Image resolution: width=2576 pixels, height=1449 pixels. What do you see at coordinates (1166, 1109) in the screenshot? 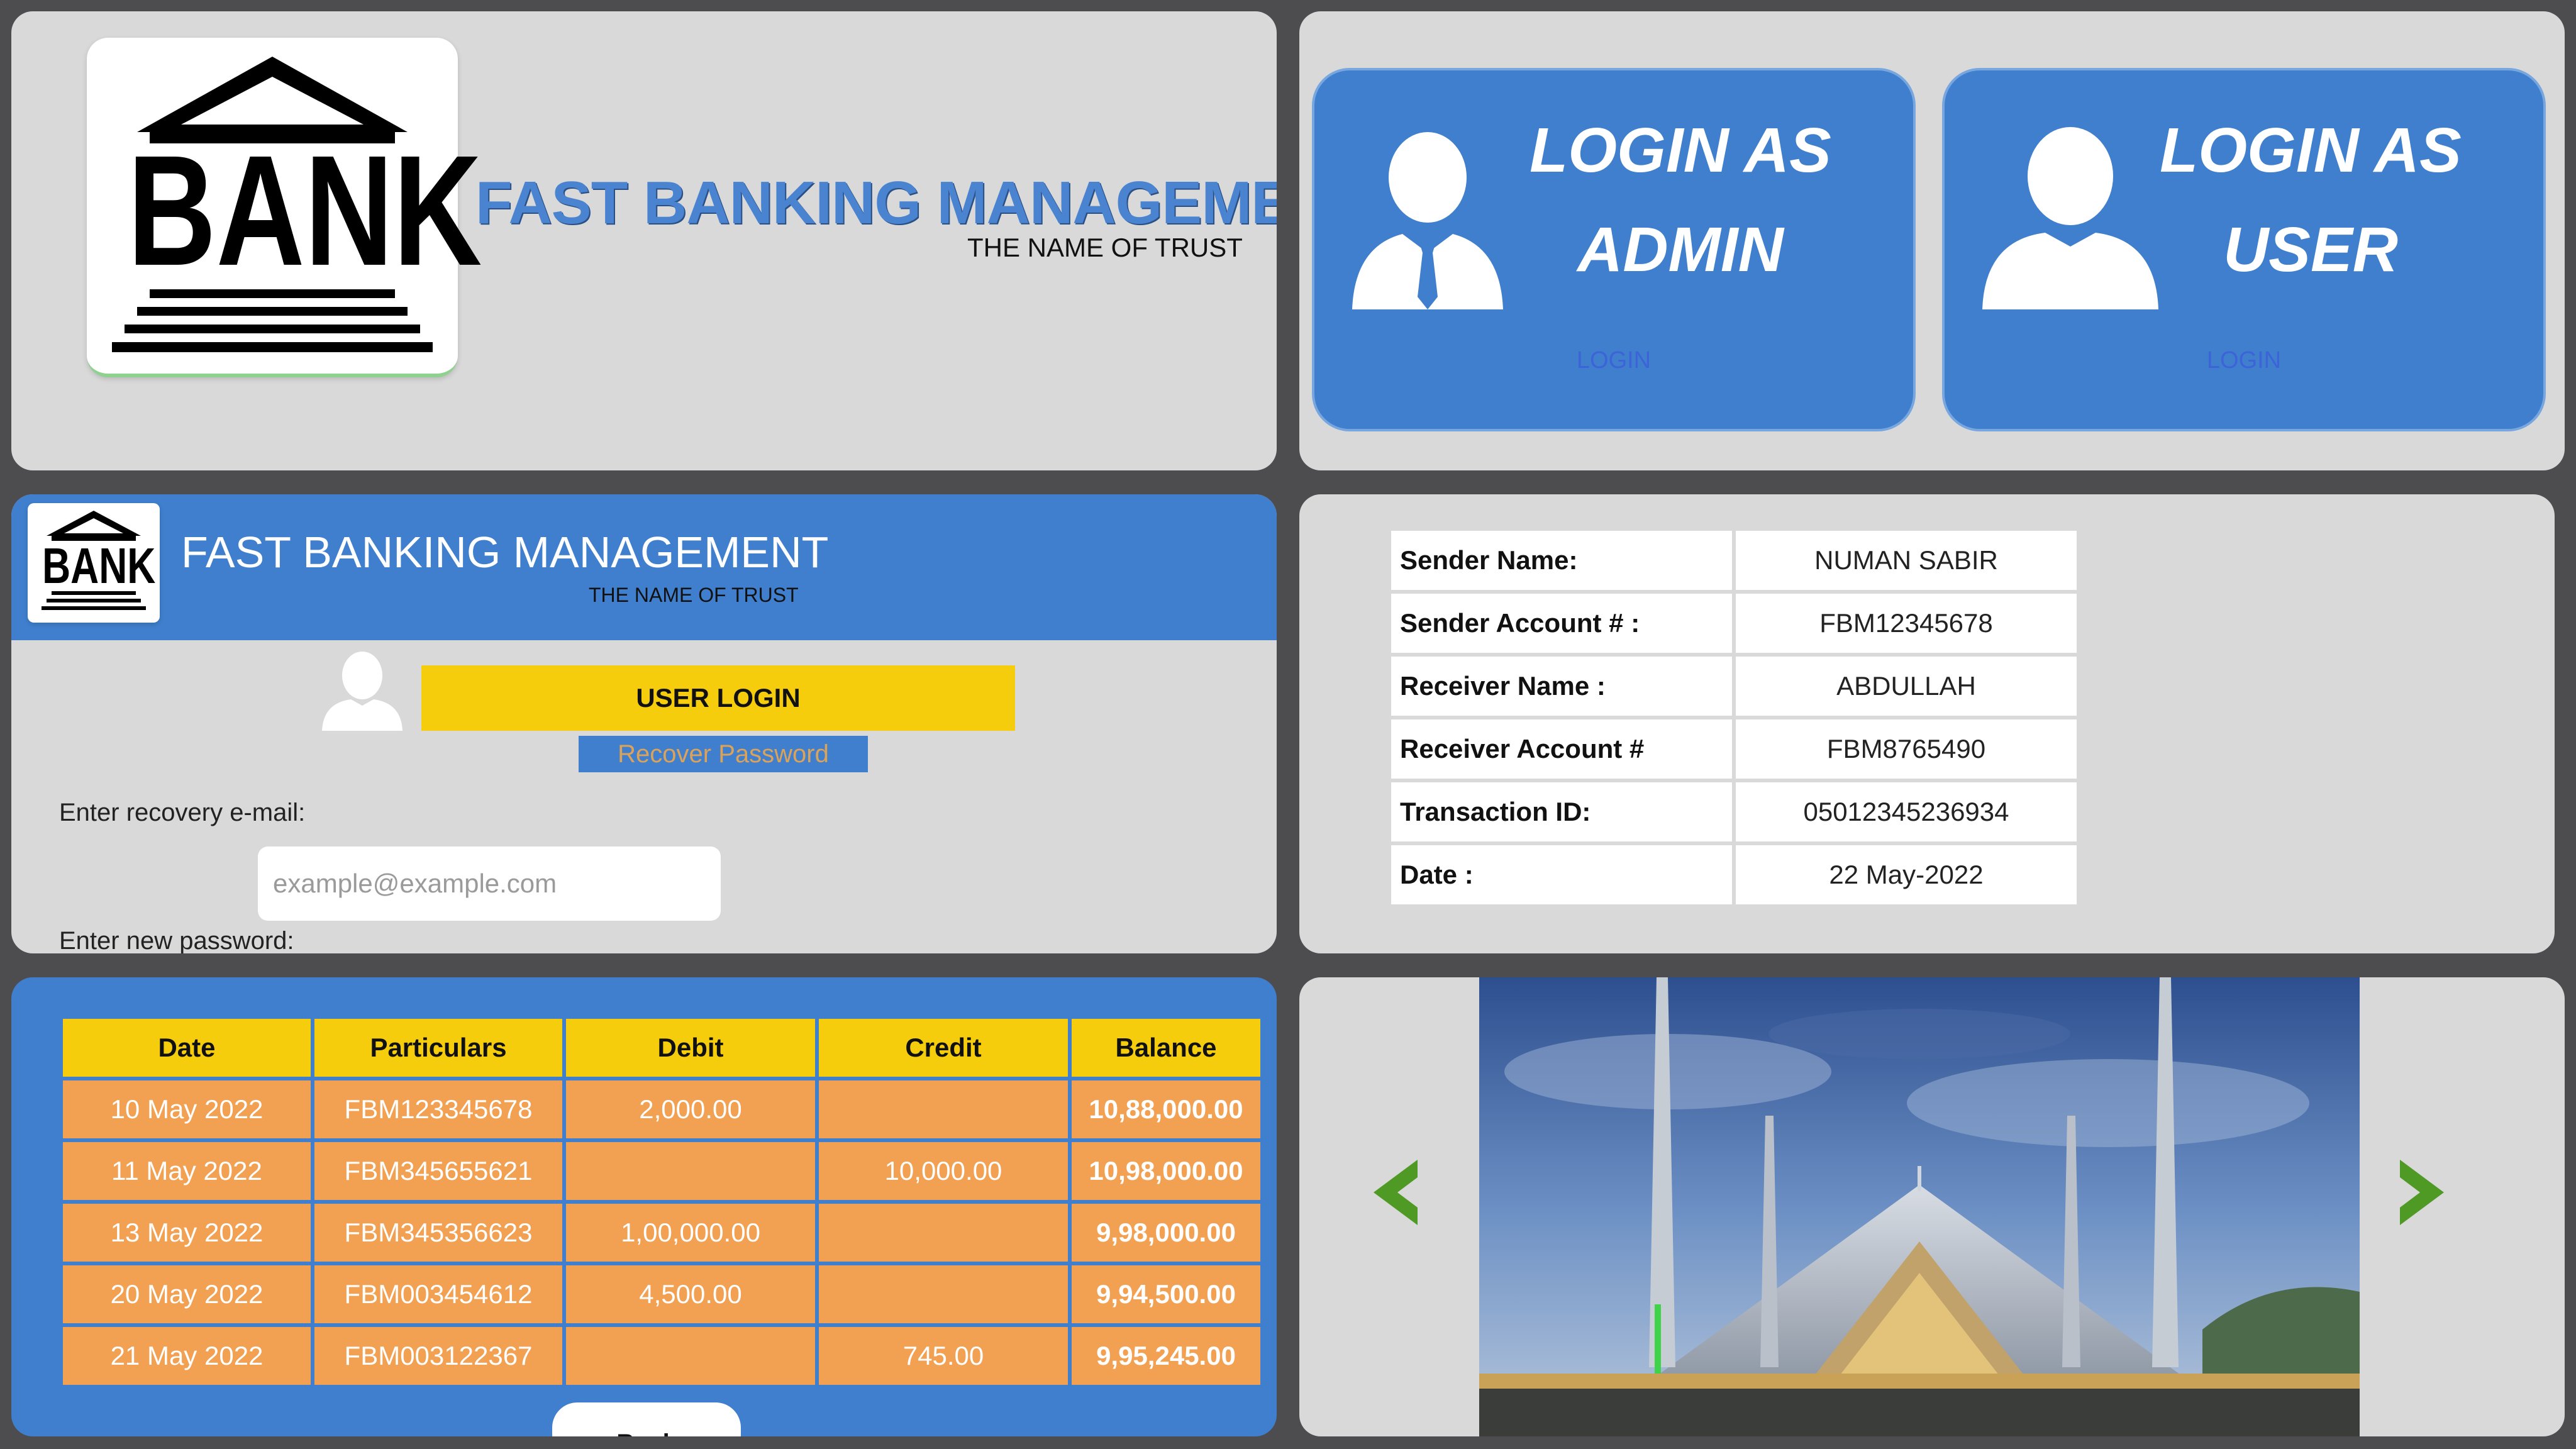
I see `cell-balance: 10,88,000.00` at bounding box center [1166, 1109].